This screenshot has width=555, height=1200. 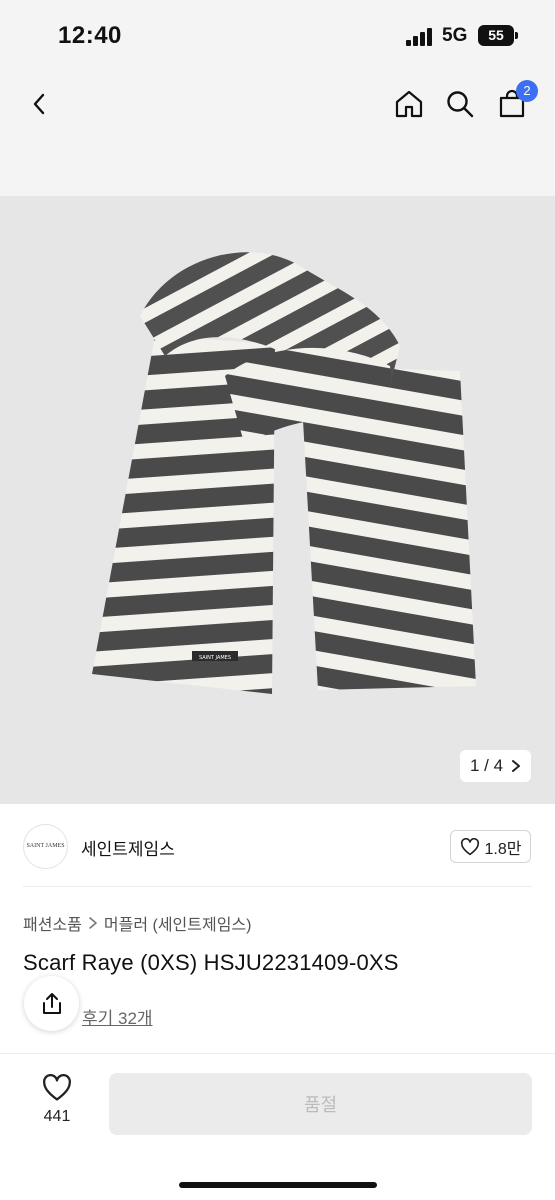 I want to click on wishlist-count: 441, so click(x=57, y=1116).